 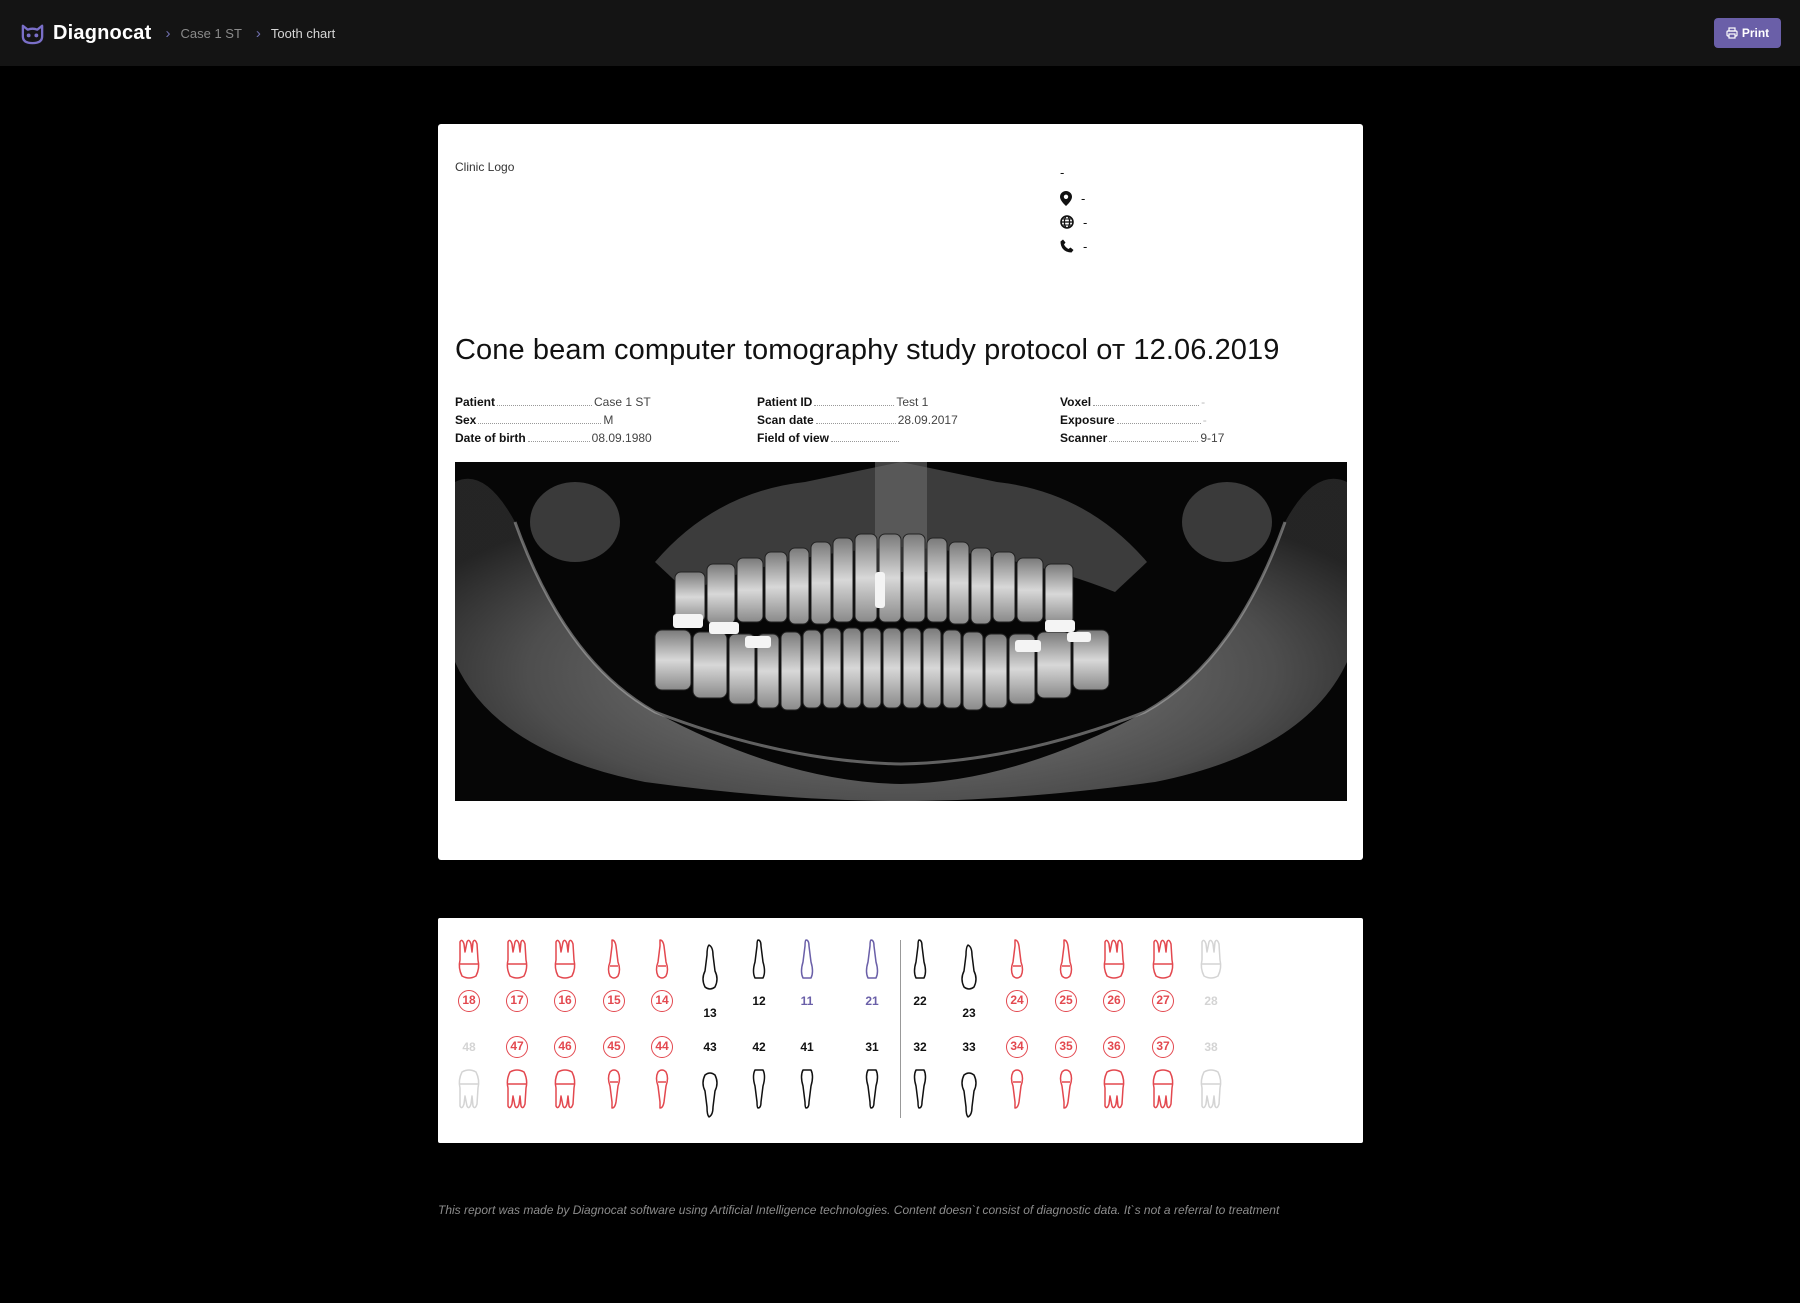 I want to click on tooth-number: 35, so click(x=1066, y=1047).